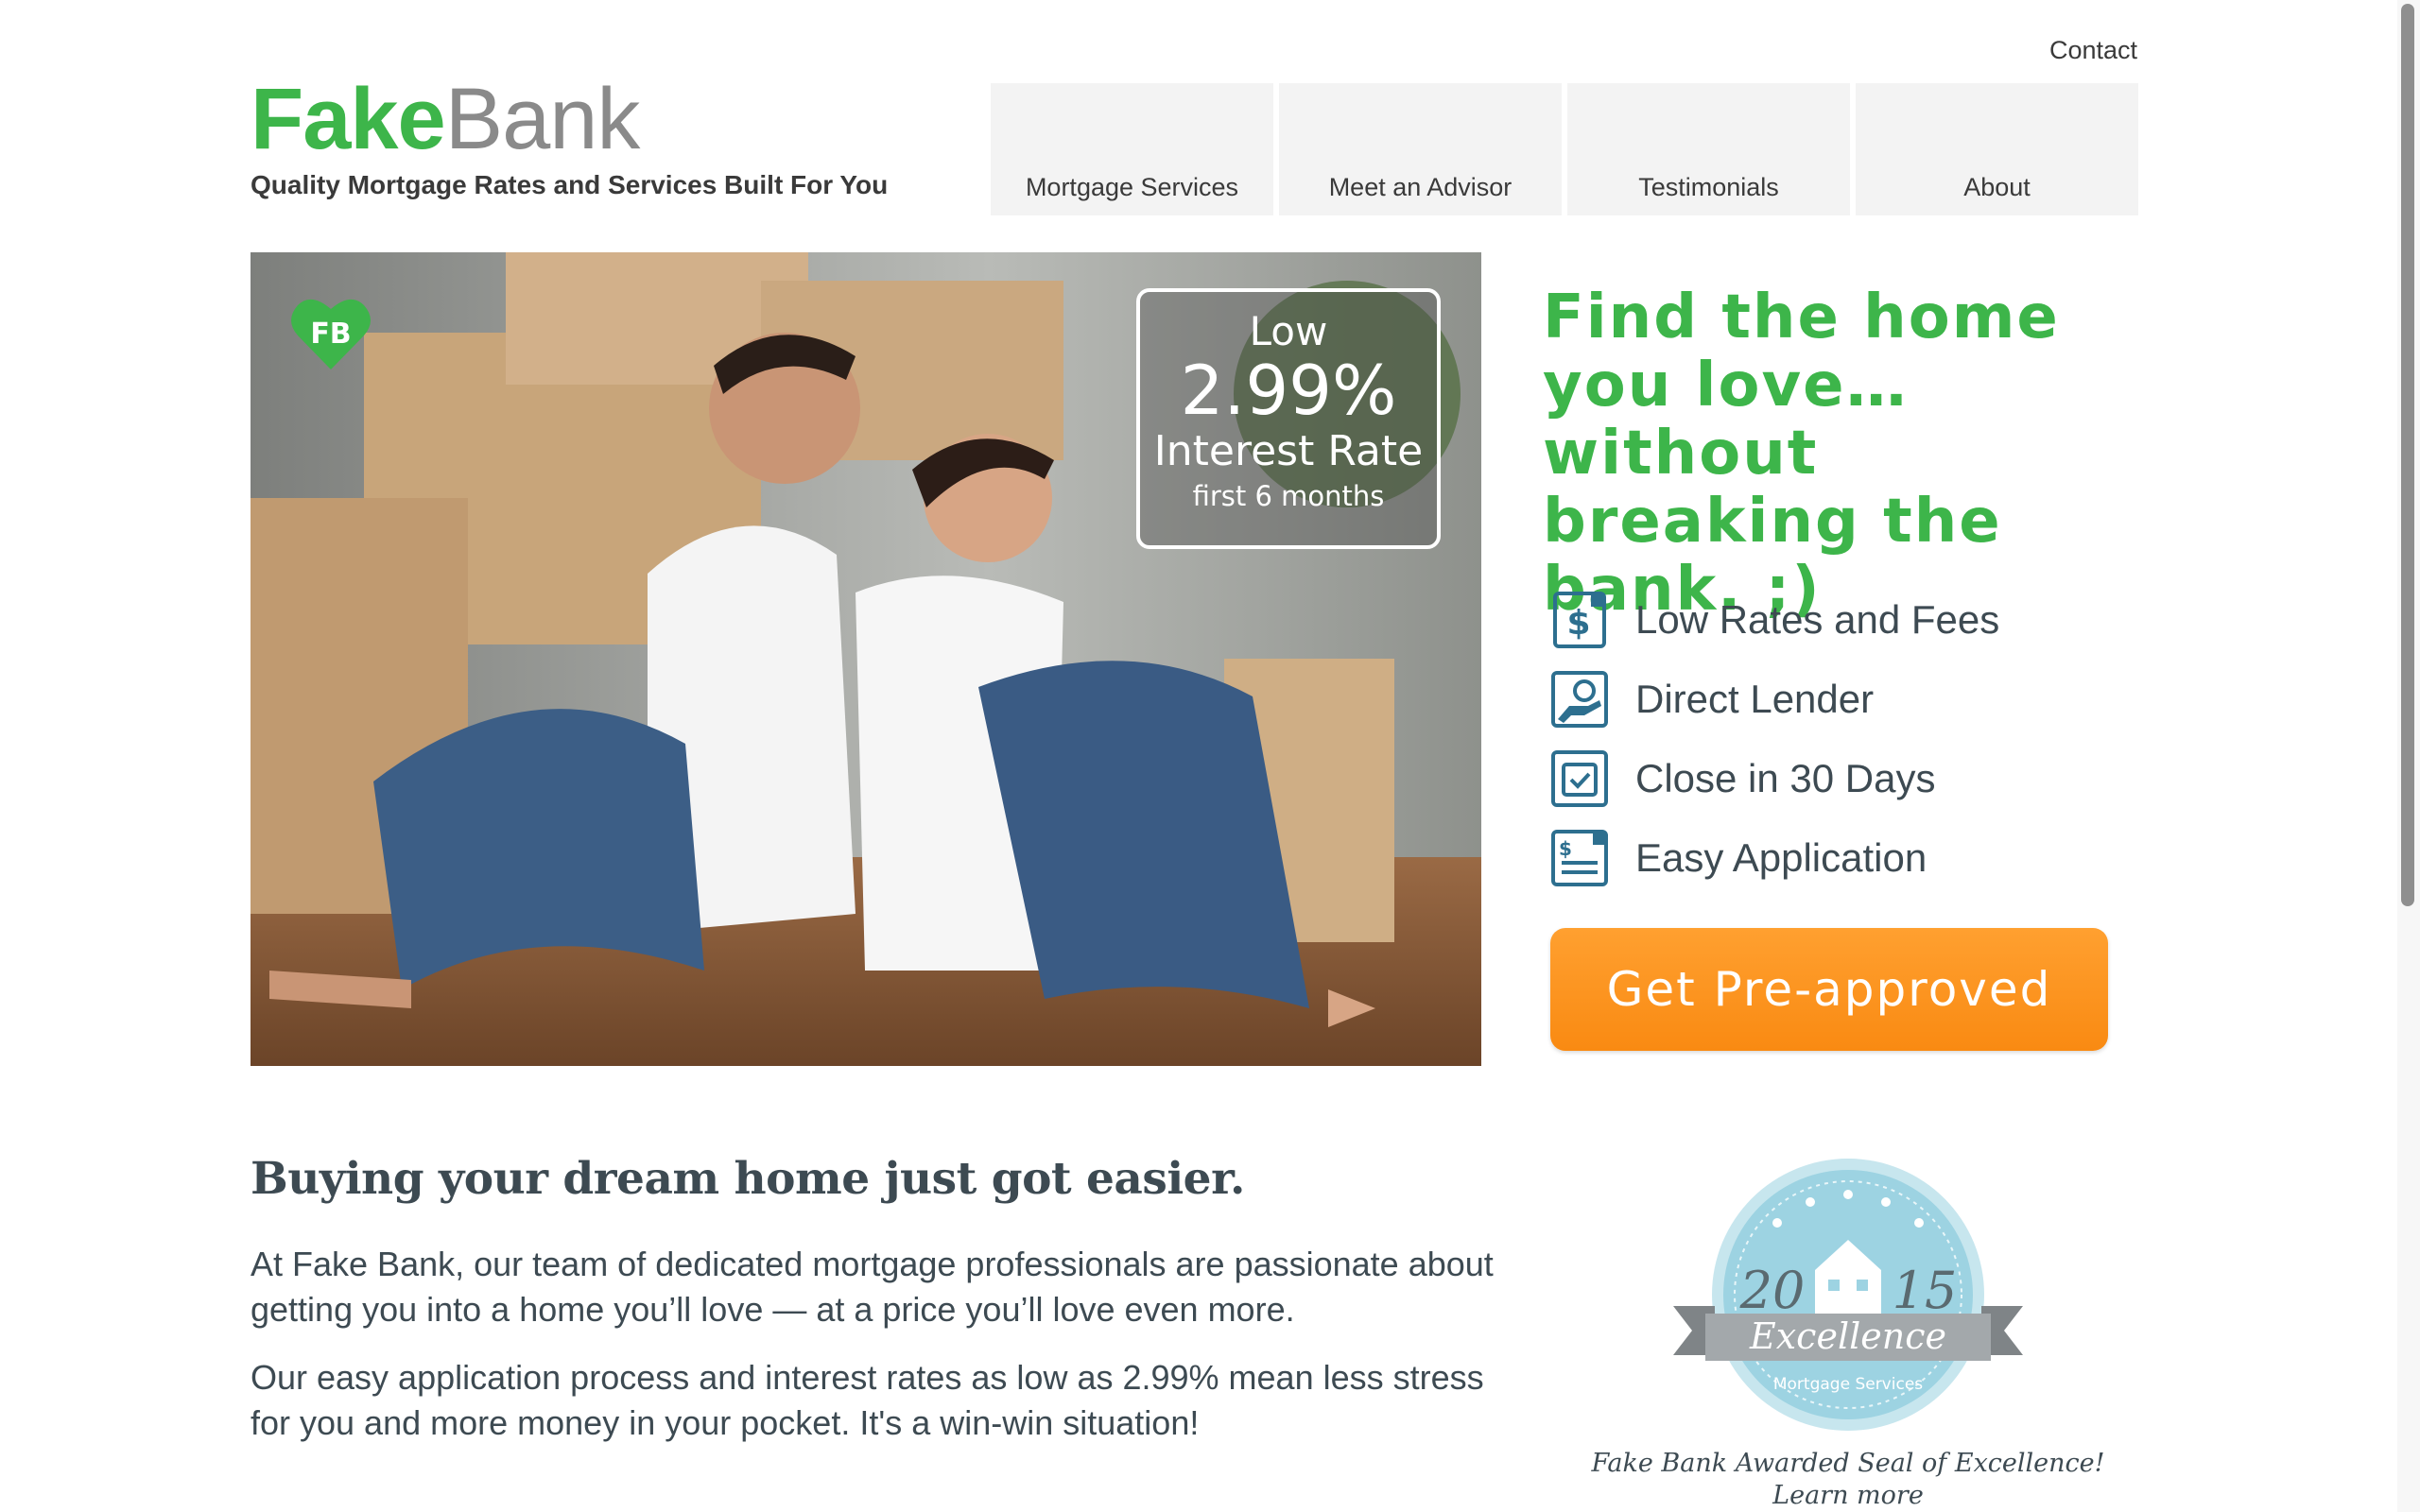 The width and height of the screenshot is (2420, 1512). I want to click on feature-direct-lender: Direct Lender, so click(1712, 699).